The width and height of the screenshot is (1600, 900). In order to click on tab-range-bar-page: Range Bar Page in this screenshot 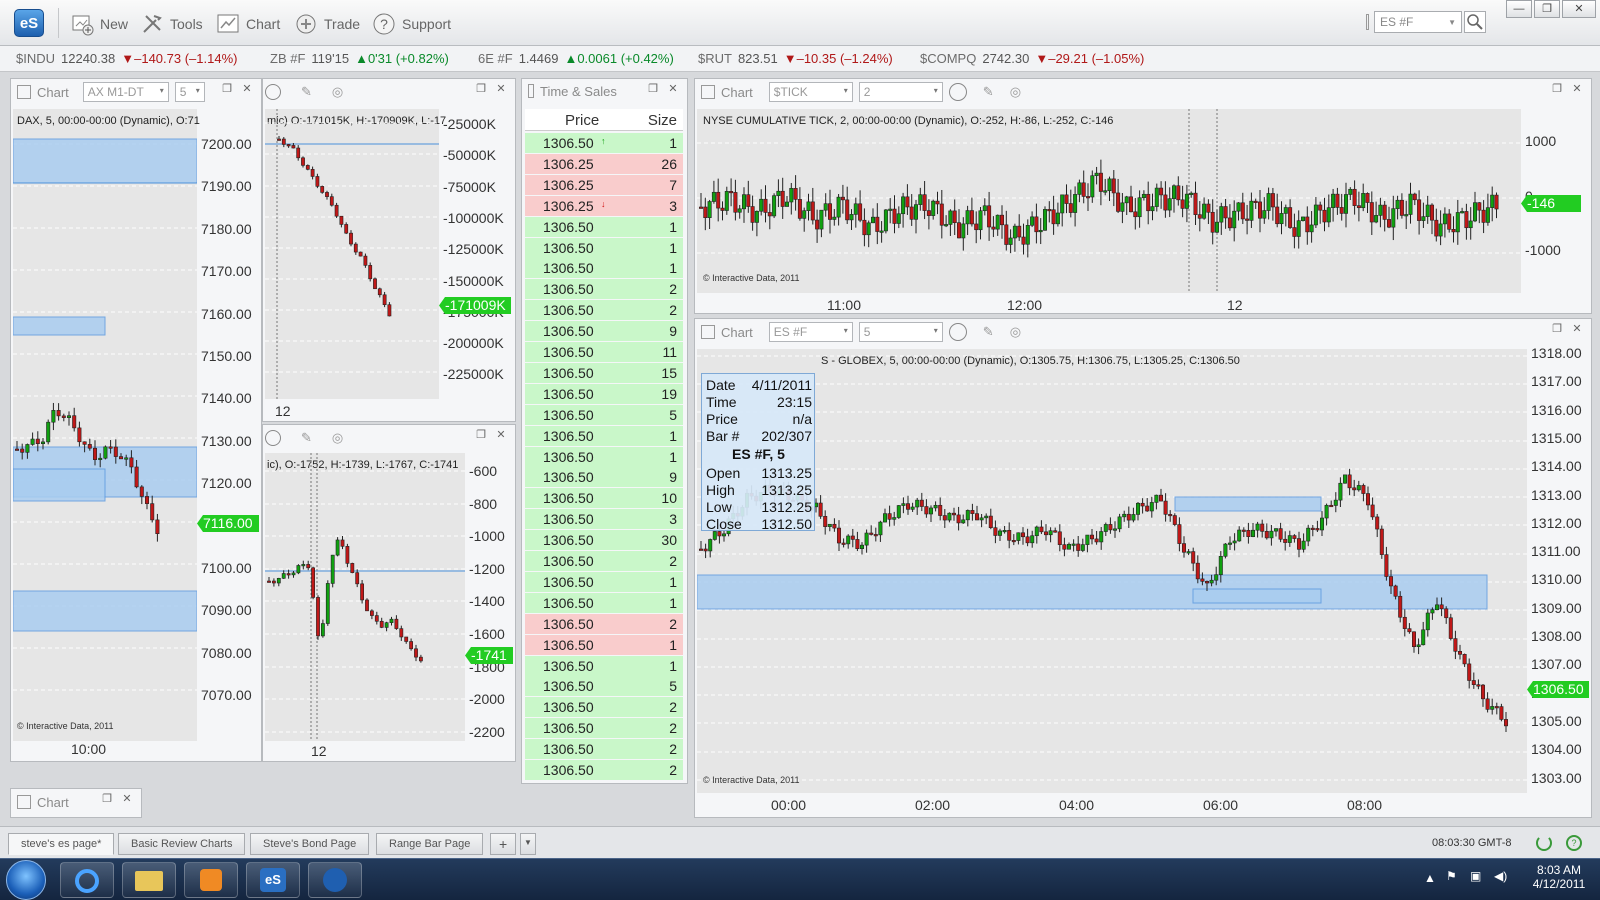, I will do `click(430, 844)`.